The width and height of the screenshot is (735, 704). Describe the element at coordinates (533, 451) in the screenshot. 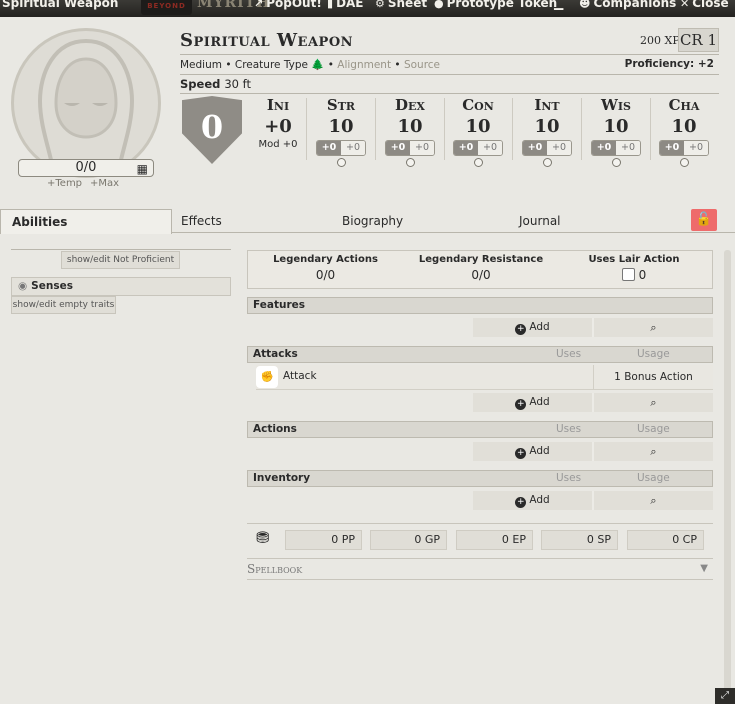

I see `add-action-button: + Add` at that location.